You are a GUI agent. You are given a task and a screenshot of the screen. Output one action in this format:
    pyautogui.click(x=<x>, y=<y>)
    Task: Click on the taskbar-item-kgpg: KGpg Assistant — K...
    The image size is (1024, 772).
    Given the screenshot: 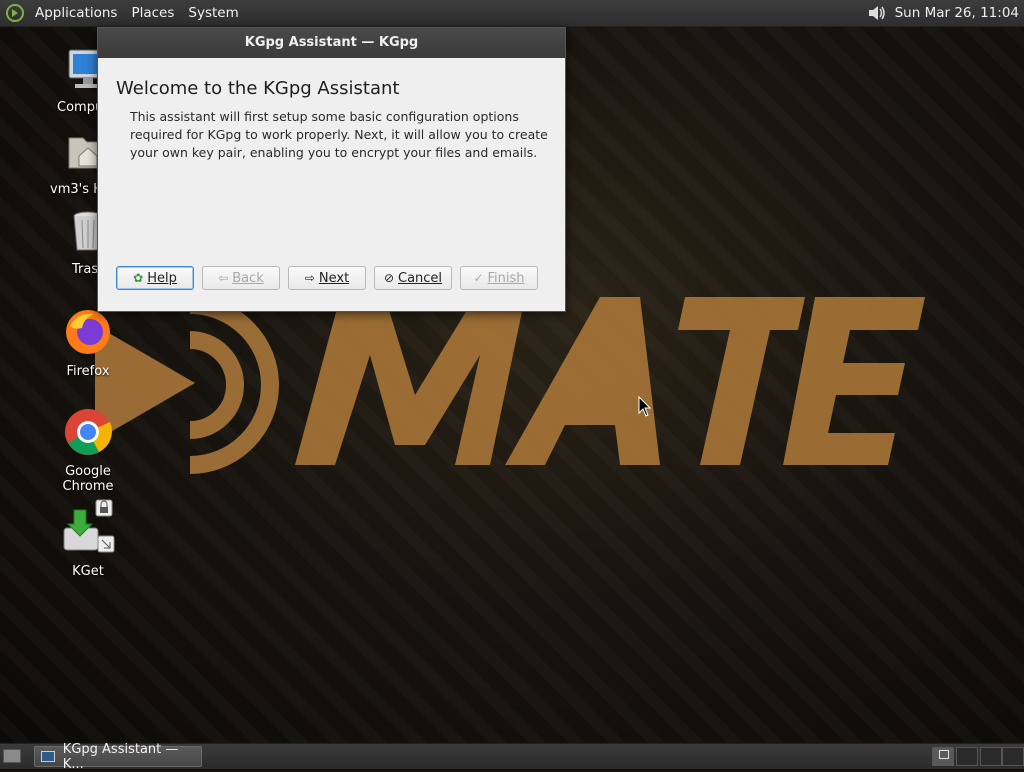 What is the action you would take?
    pyautogui.click(x=118, y=757)
    